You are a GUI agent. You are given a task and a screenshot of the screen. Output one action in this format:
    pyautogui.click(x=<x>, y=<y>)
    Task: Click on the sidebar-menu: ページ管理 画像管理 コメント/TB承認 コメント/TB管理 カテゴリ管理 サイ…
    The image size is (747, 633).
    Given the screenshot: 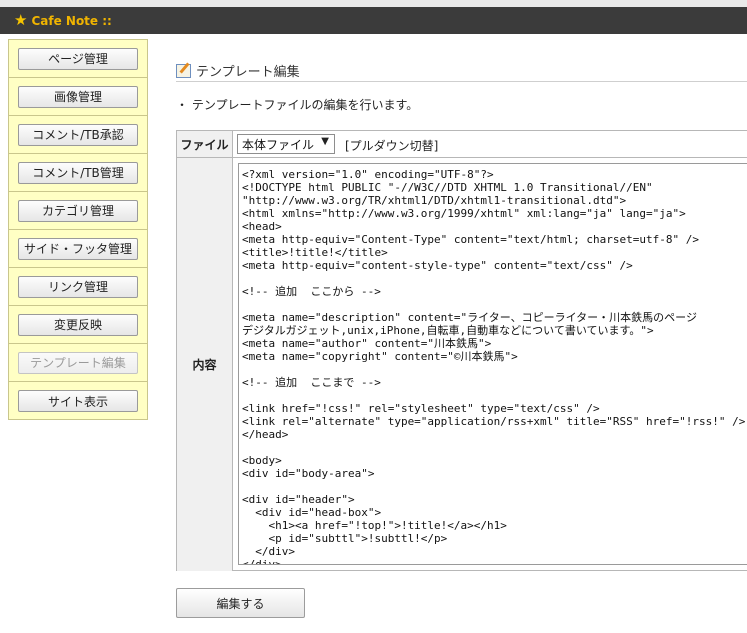 What is the action you would take?
    pyautogui.click(x=78, y=229)
    